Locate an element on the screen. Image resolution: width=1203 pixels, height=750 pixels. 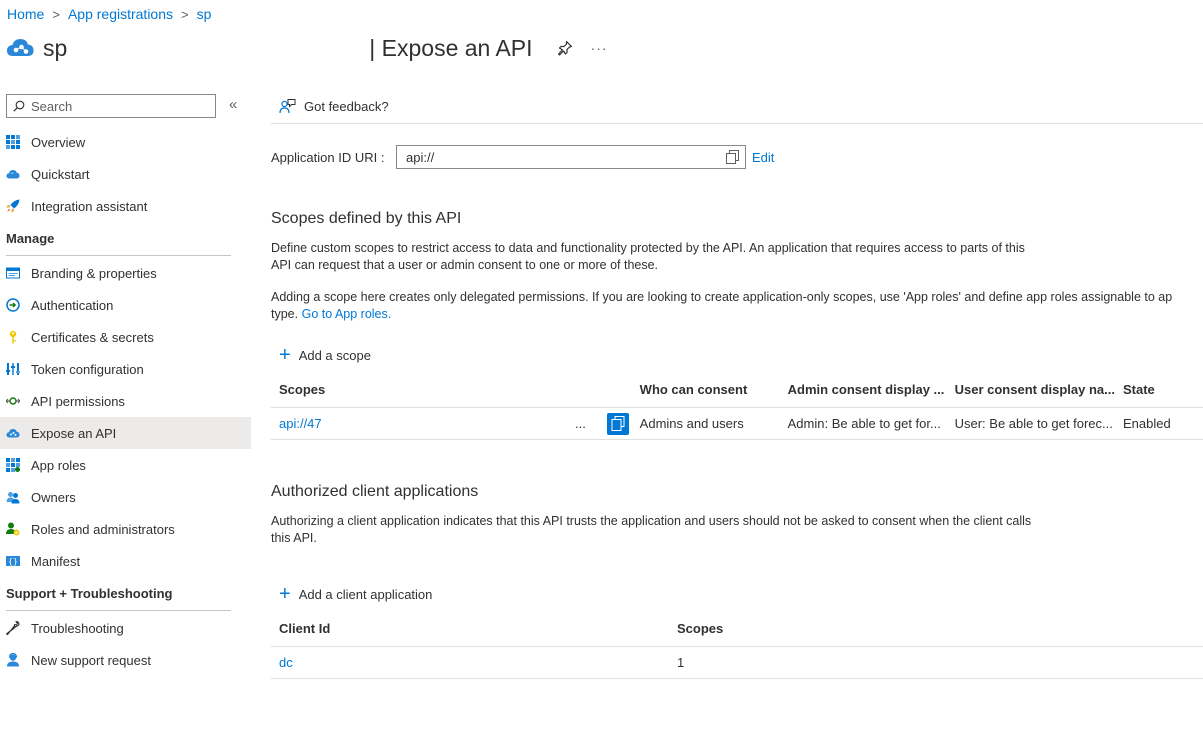
add-scope-button: + Add a scope is located at coordinates (325, 355).